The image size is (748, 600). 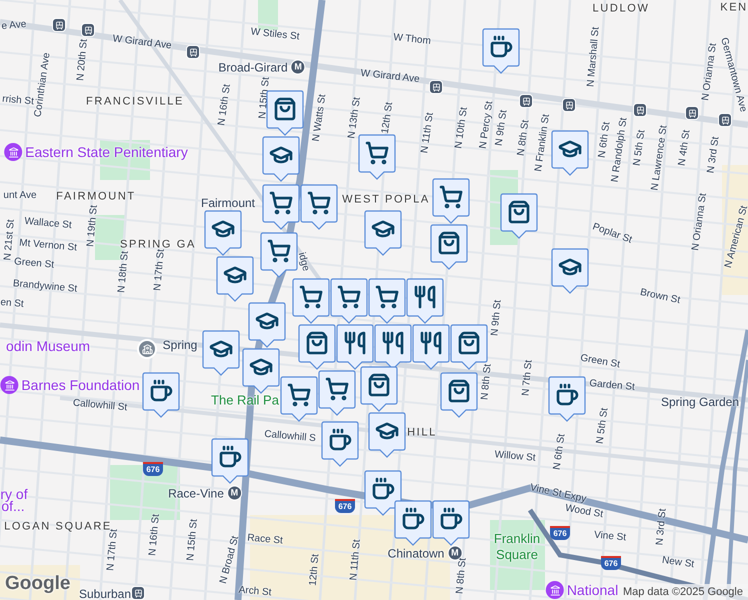 I want to click on google-logo: Google, so click(x=37, y=584).